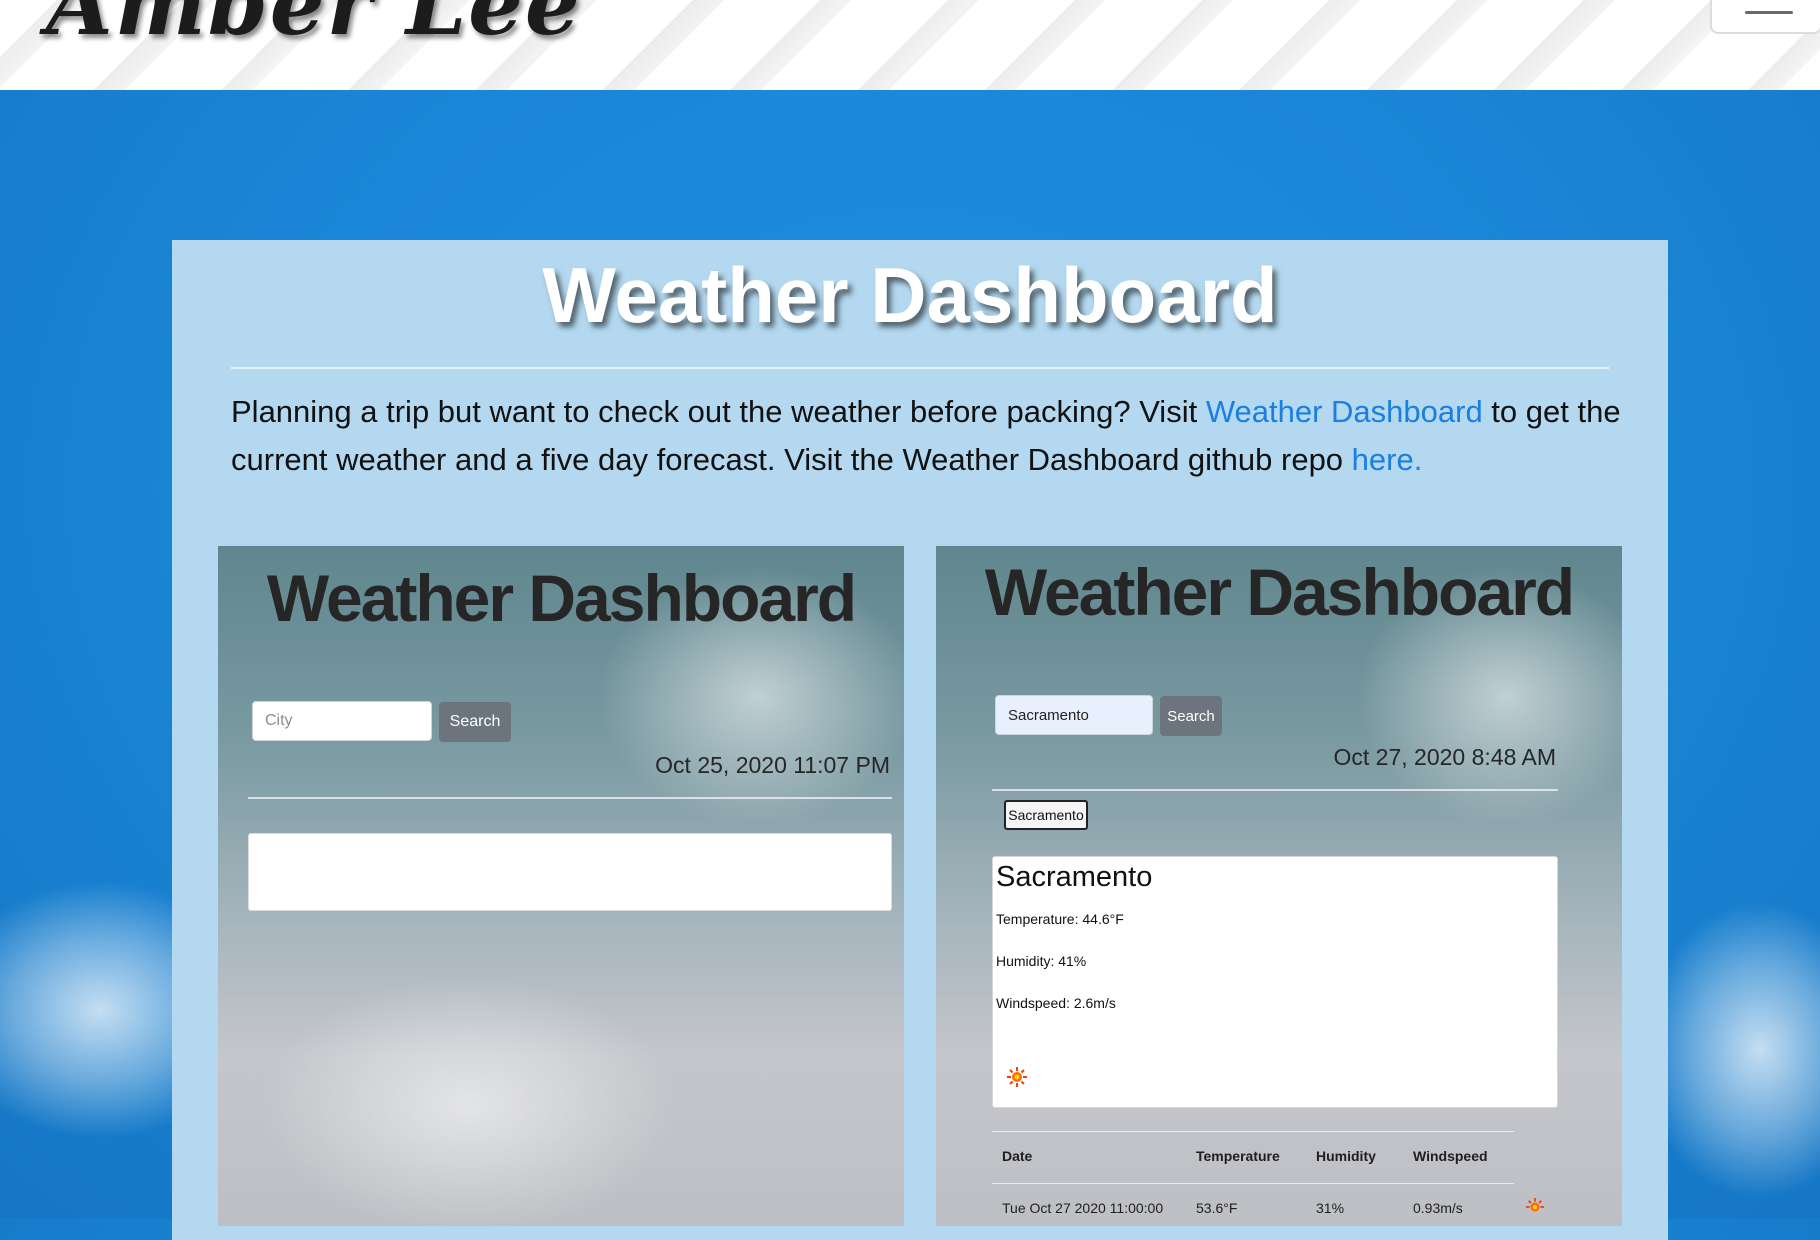 This screenshot has width=1820, height=1240. What do you see at coordinates (1330, 1208) in the screenshot?
I see `forecast-row-humidity: 31%` at bounding box center [1330, 1208].